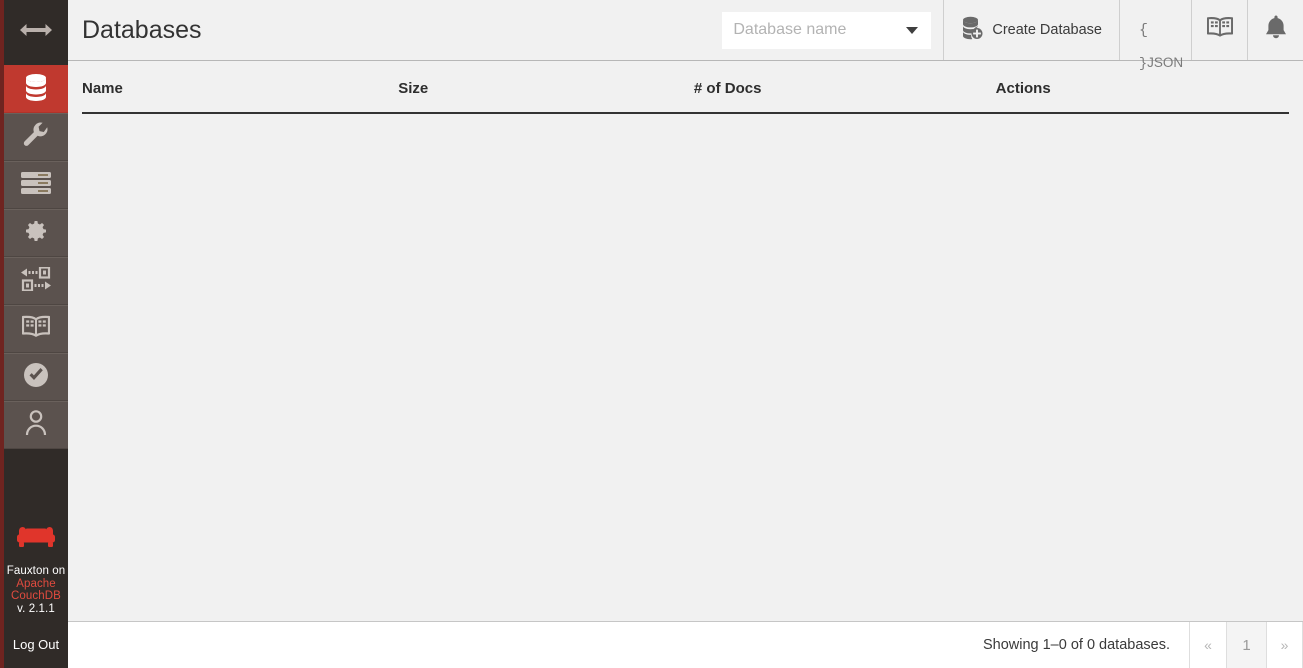 The image size is (1303, 668). I want to click on sidebar-item-databases, so click(36, 89).